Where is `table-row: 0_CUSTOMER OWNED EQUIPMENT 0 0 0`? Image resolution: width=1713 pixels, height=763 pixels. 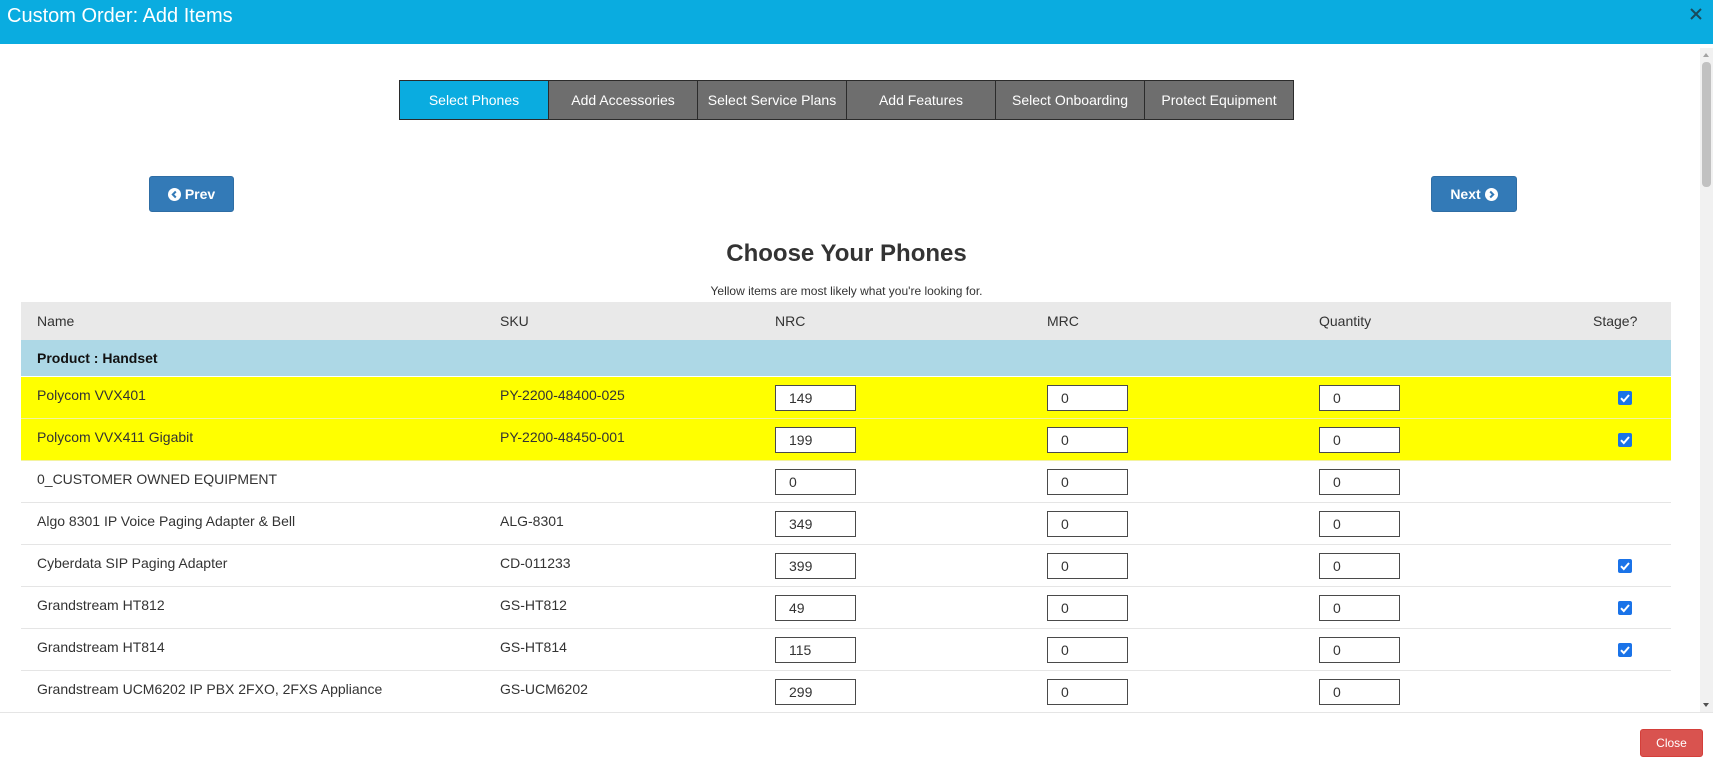
table-row: 0_CUSTOMER OWNED EQUIPMENT 0 0 0 is located at coordinates (846, 482).